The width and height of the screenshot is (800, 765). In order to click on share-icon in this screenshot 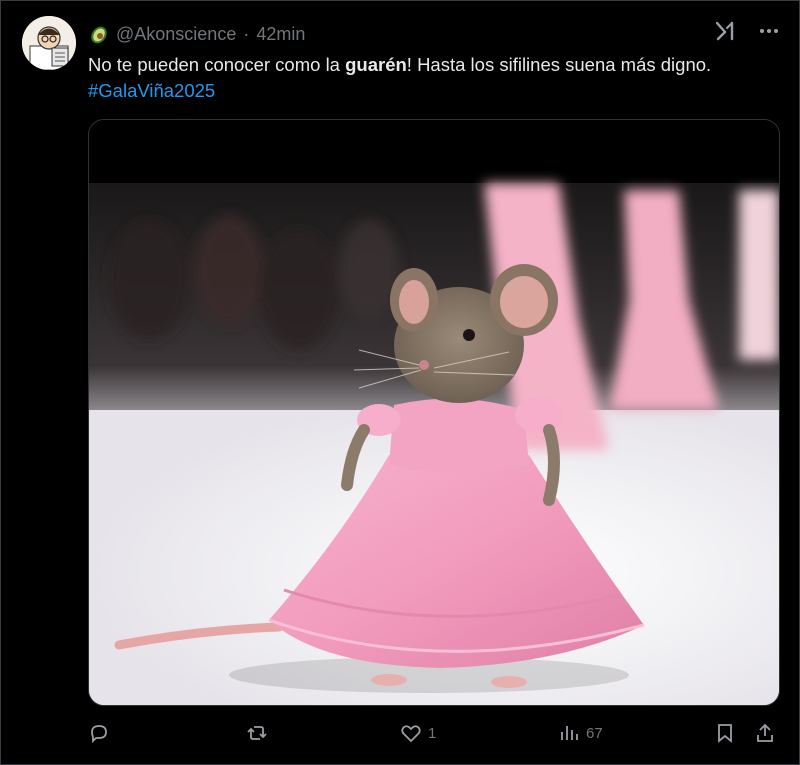, I will do `click(765, 733)`.